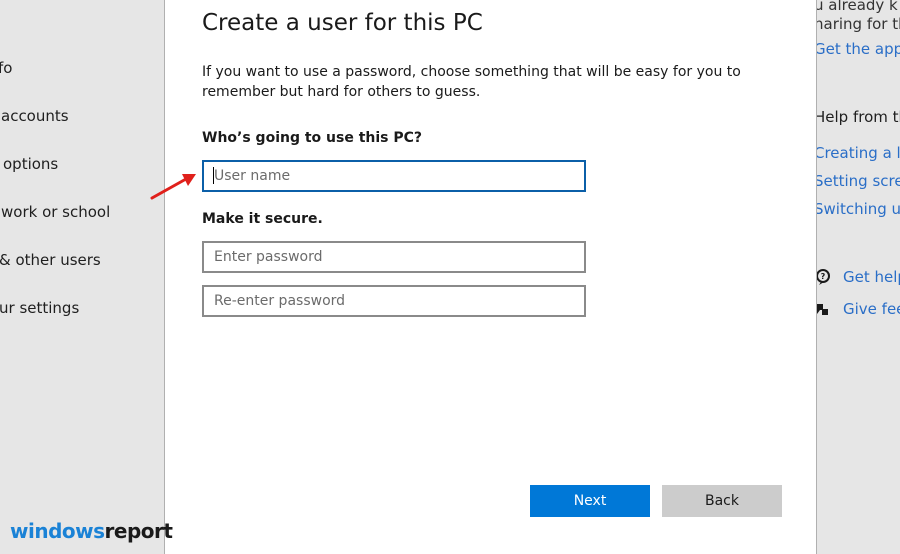 The width and height of the screenshot is (900, 554). I want to click on sidebar-item-family-other-users: & other users, so click(50, 260).